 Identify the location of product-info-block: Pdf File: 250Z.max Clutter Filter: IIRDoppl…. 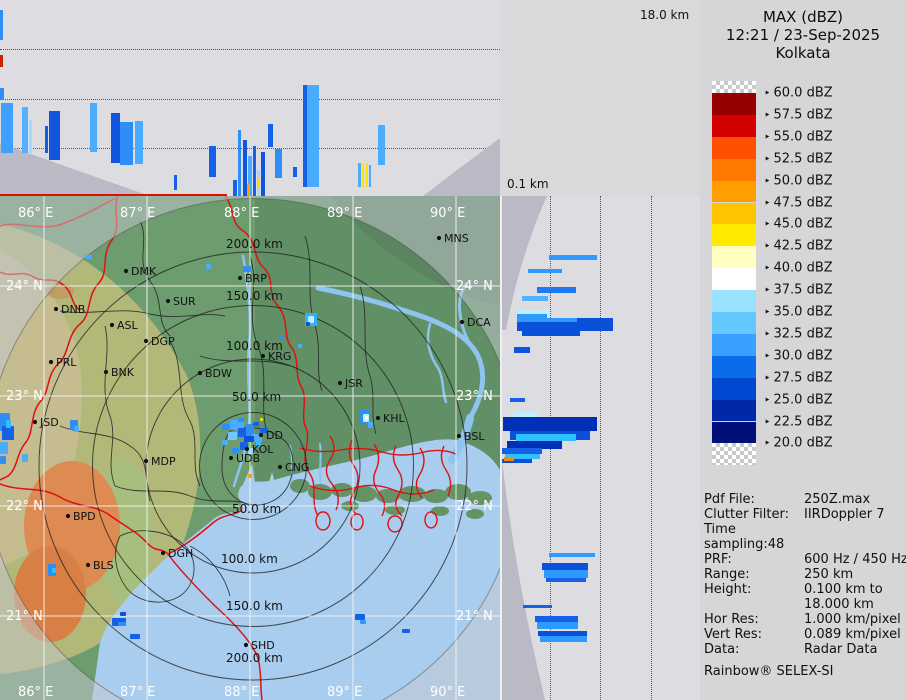
(805, 585).